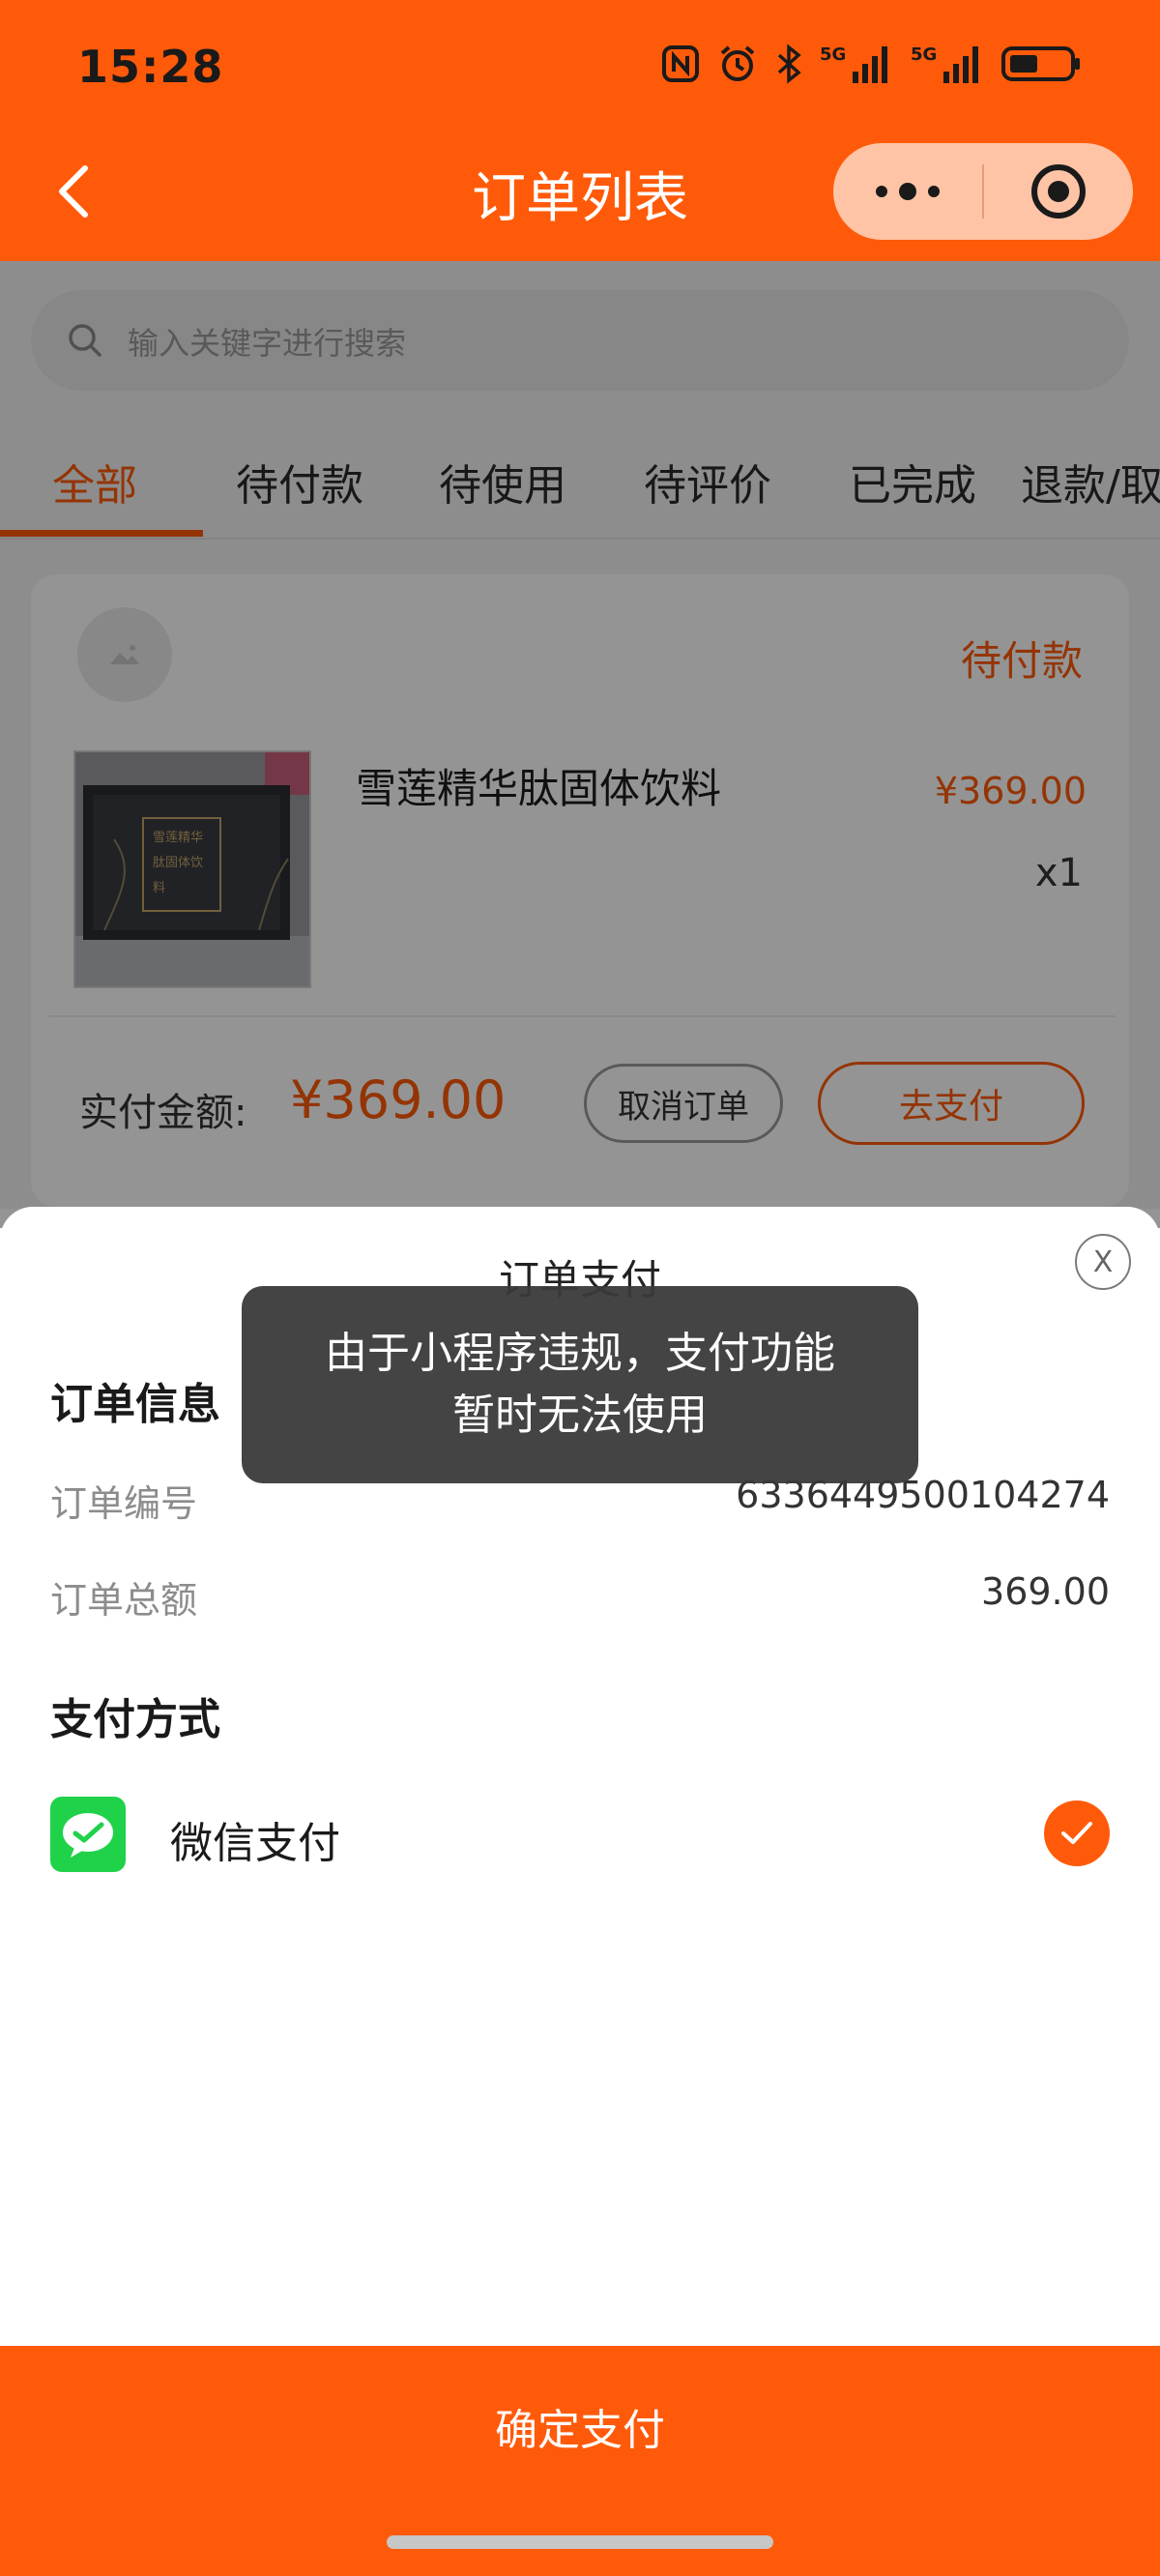 The image size is (1160, 2576). Describe the element at coordinates (680, 63) in the screenshot. I see `nfc-icon` at that location.